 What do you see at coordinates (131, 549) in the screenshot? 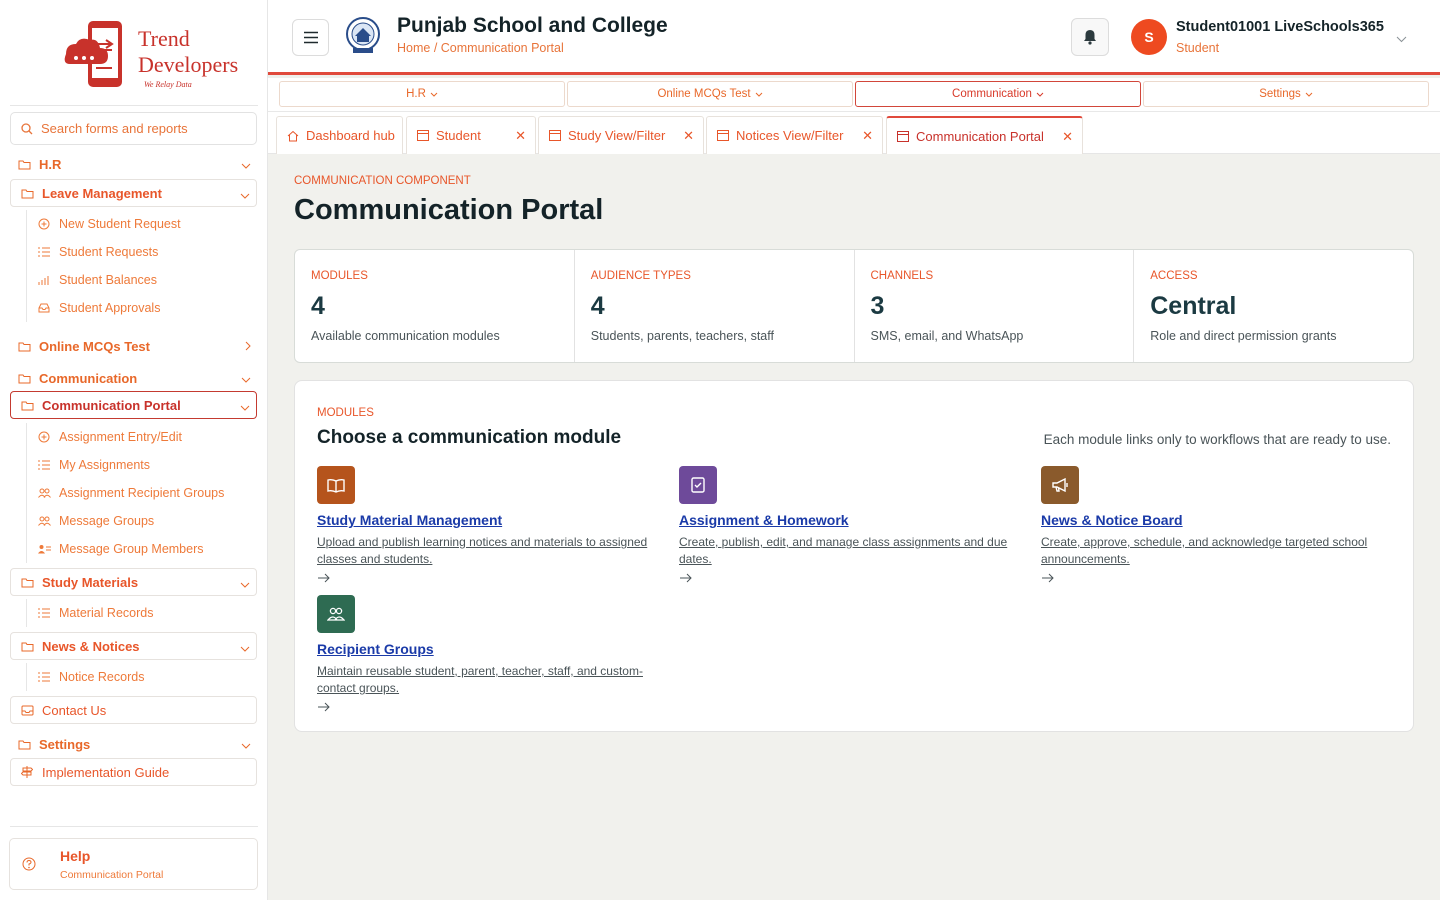
I see `sidebar-subitem-label: Message Group Members` at bounding box center [131, 549].